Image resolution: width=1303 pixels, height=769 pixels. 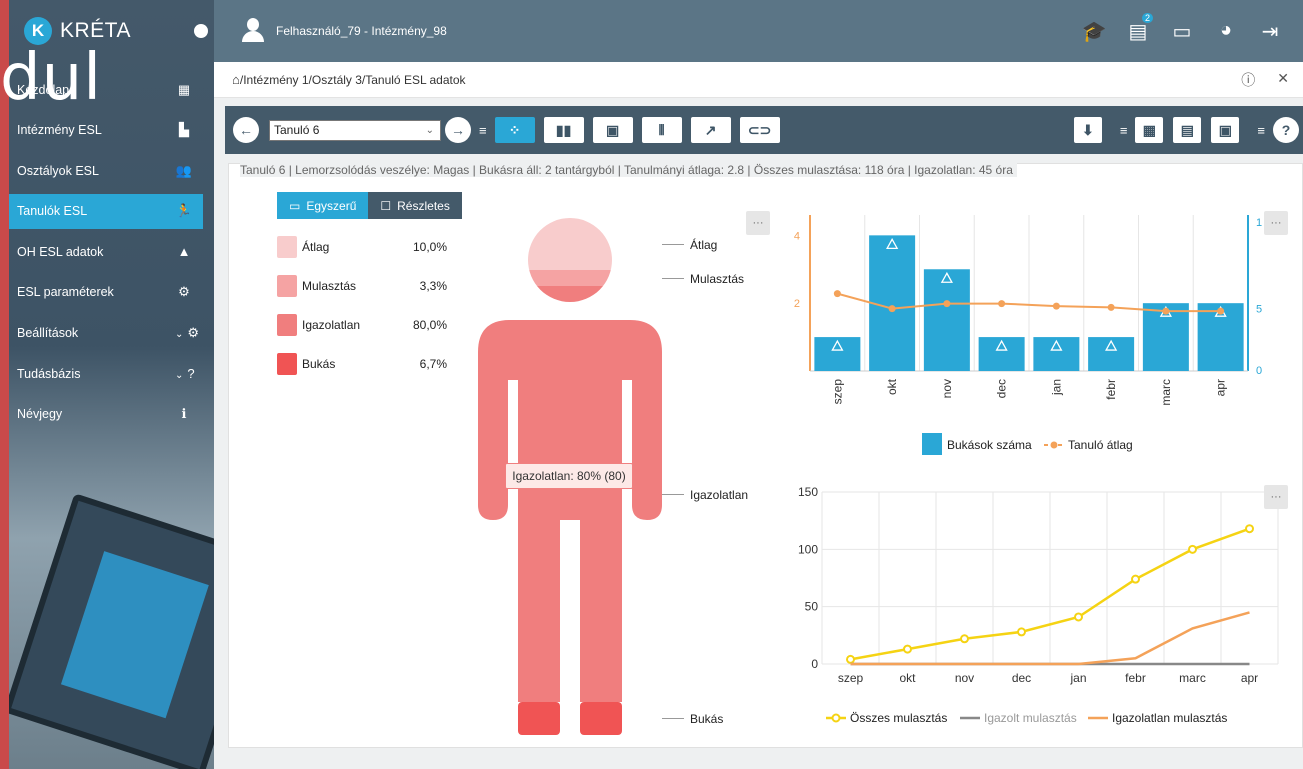 What do you see at coordinates (185, 373) in the screenshot?
I see `sidebar-item-icon: ⌄?` at bounding box center [185, 373].